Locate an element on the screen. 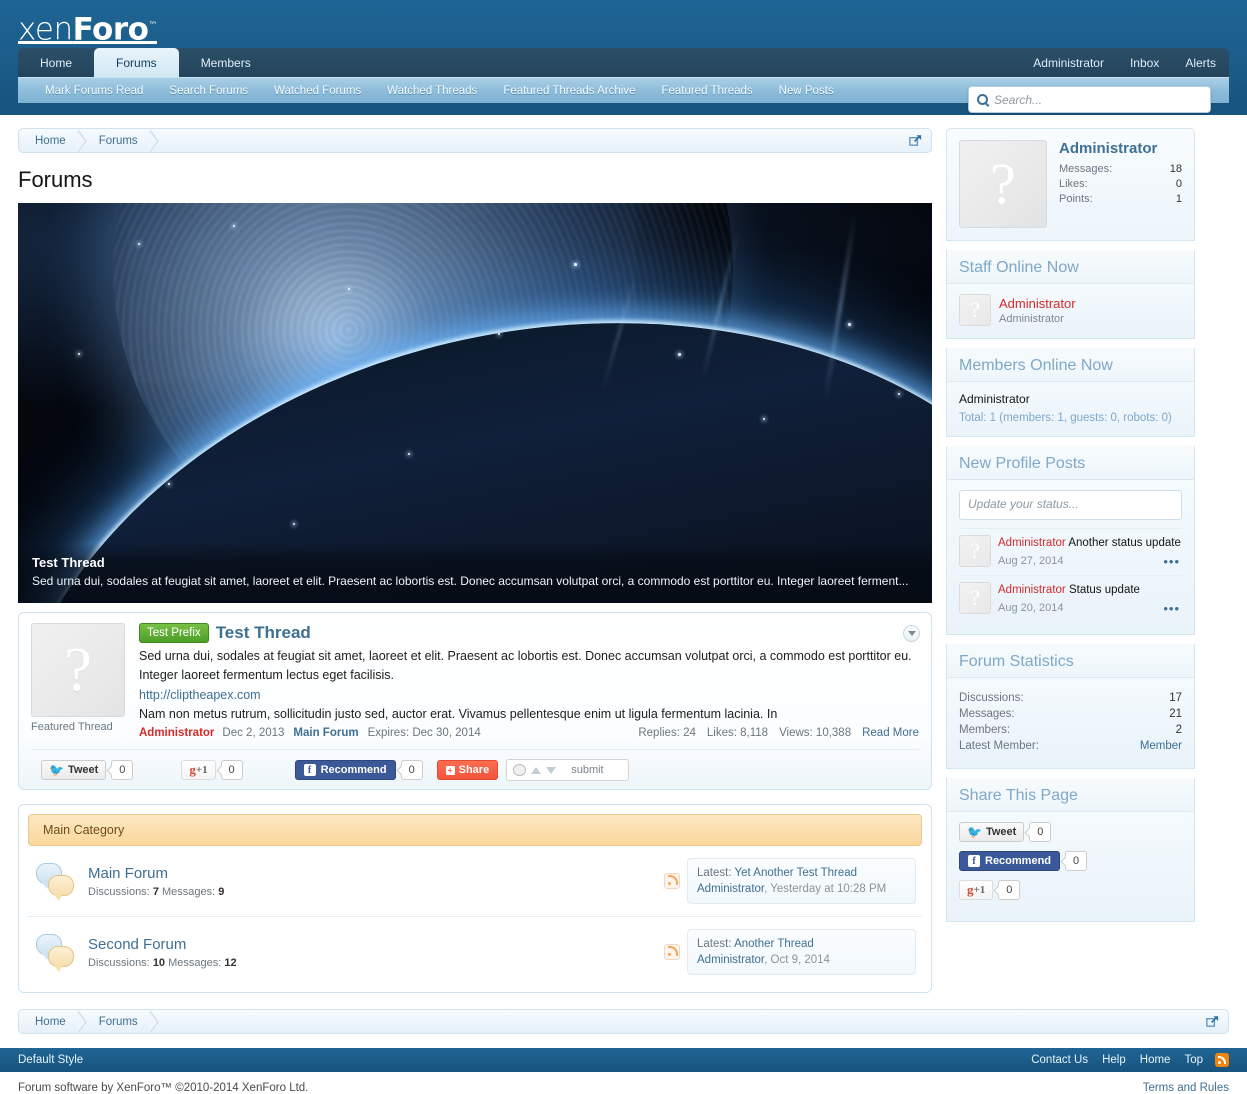 The height and width of the screenshot is (1094, 1247). thread-prefix-badge: Test Prefix is located at coordinates (174, 633).